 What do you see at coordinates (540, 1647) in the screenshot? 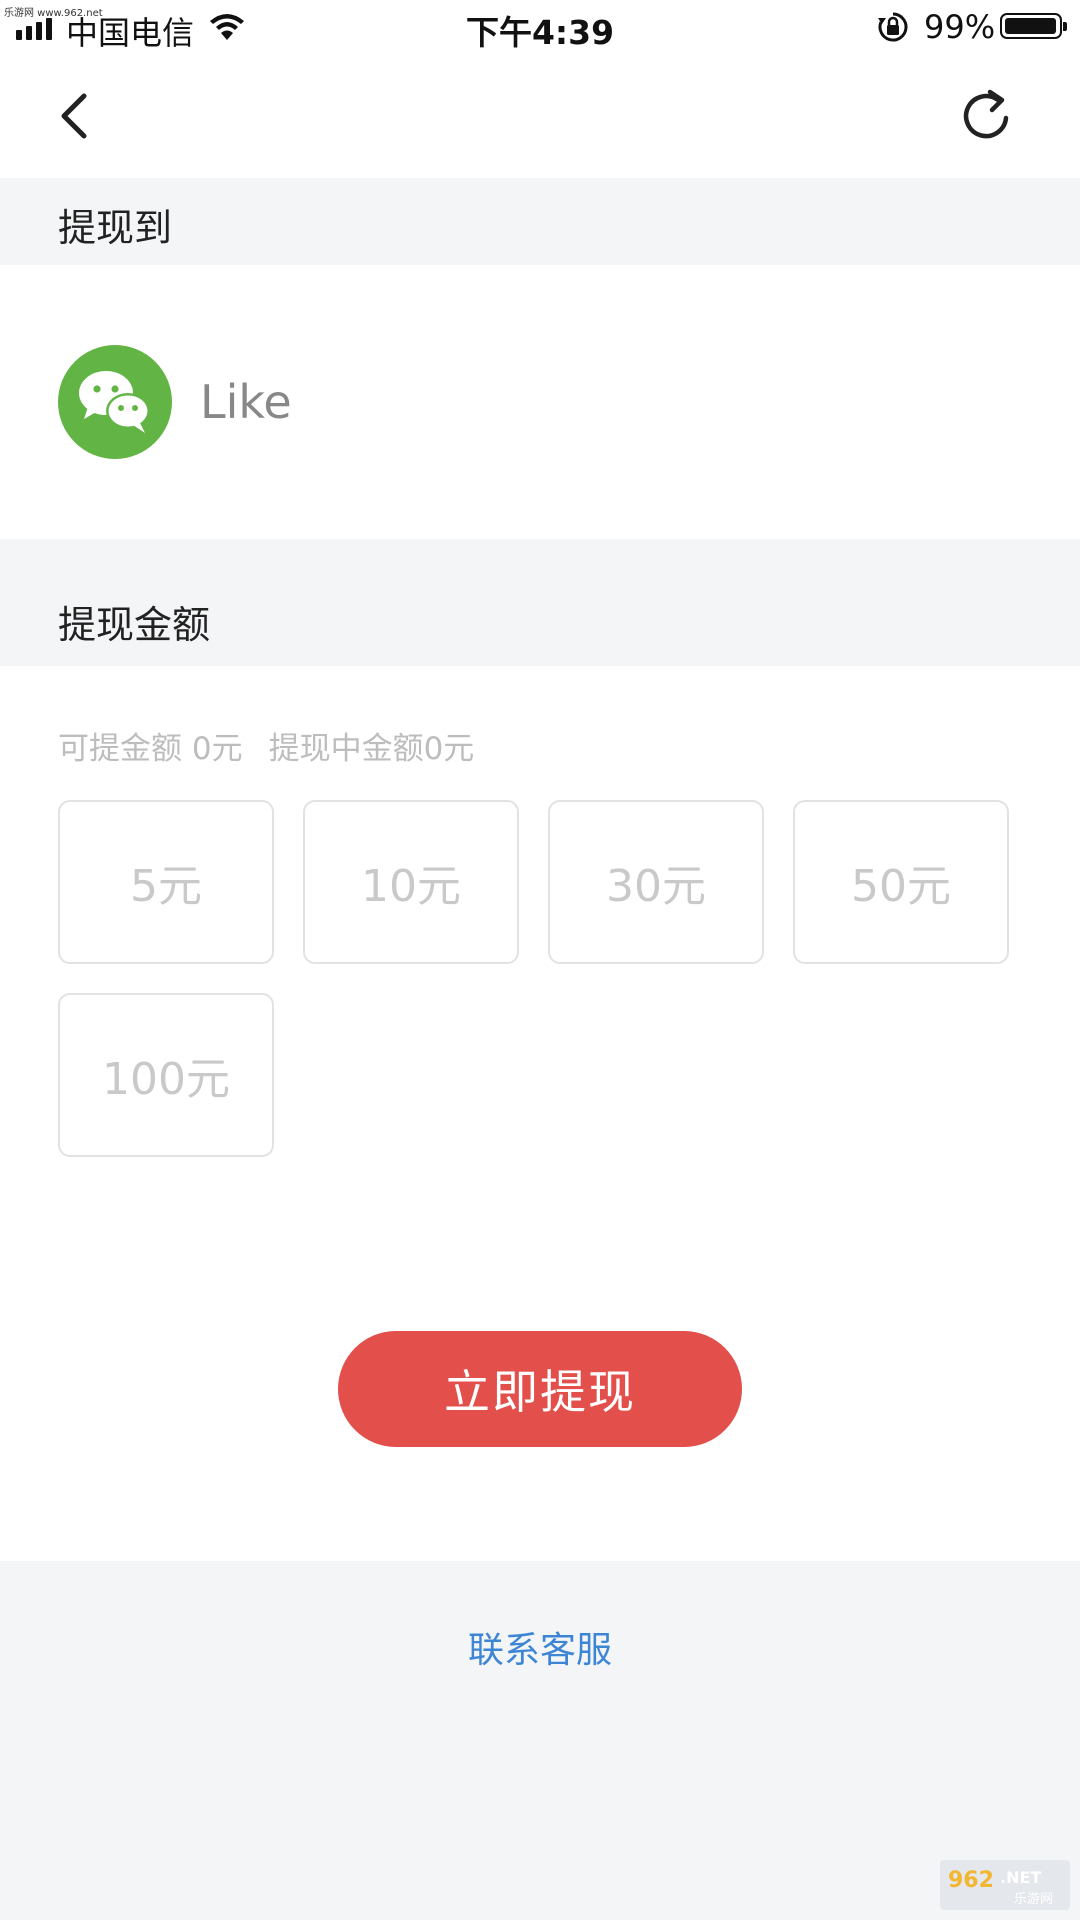
I see `contact-support-link: 联系客服` at bounding box center [540, 1647].